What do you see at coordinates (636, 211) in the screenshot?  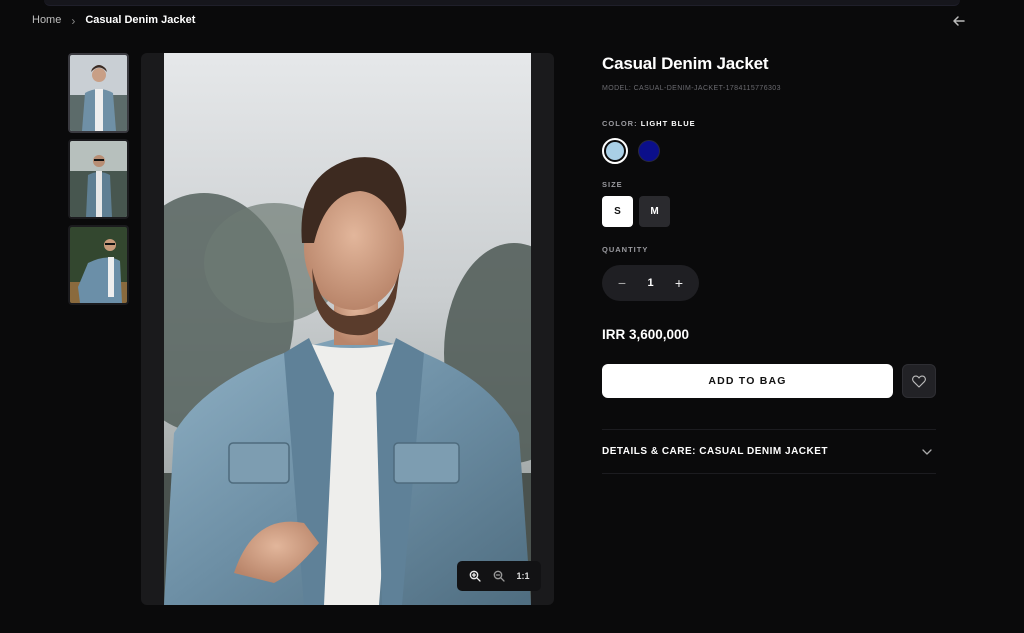 I see `size-options: S M` at bounding box center [636, 211].